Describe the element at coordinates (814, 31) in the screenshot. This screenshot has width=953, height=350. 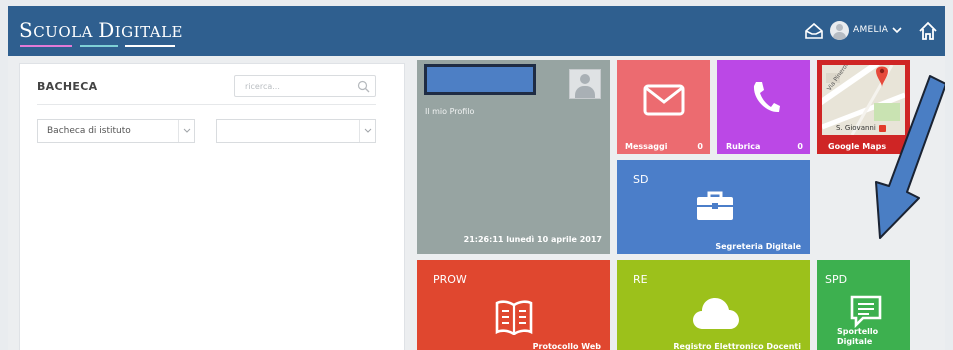
I see `inbox-icon` at that location.